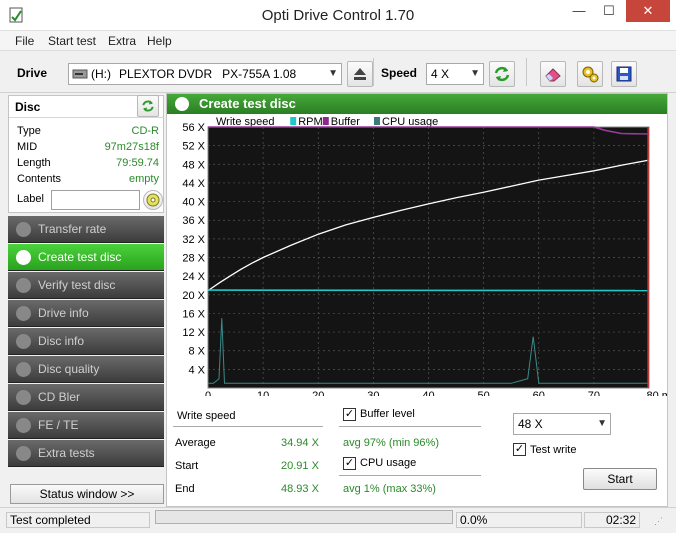 The image size is (676, 533). What do you see at coordinates (86, 425) in the screenshot?
I see `nav-fe-te: FE / TE` at bounding box center [86, 425].